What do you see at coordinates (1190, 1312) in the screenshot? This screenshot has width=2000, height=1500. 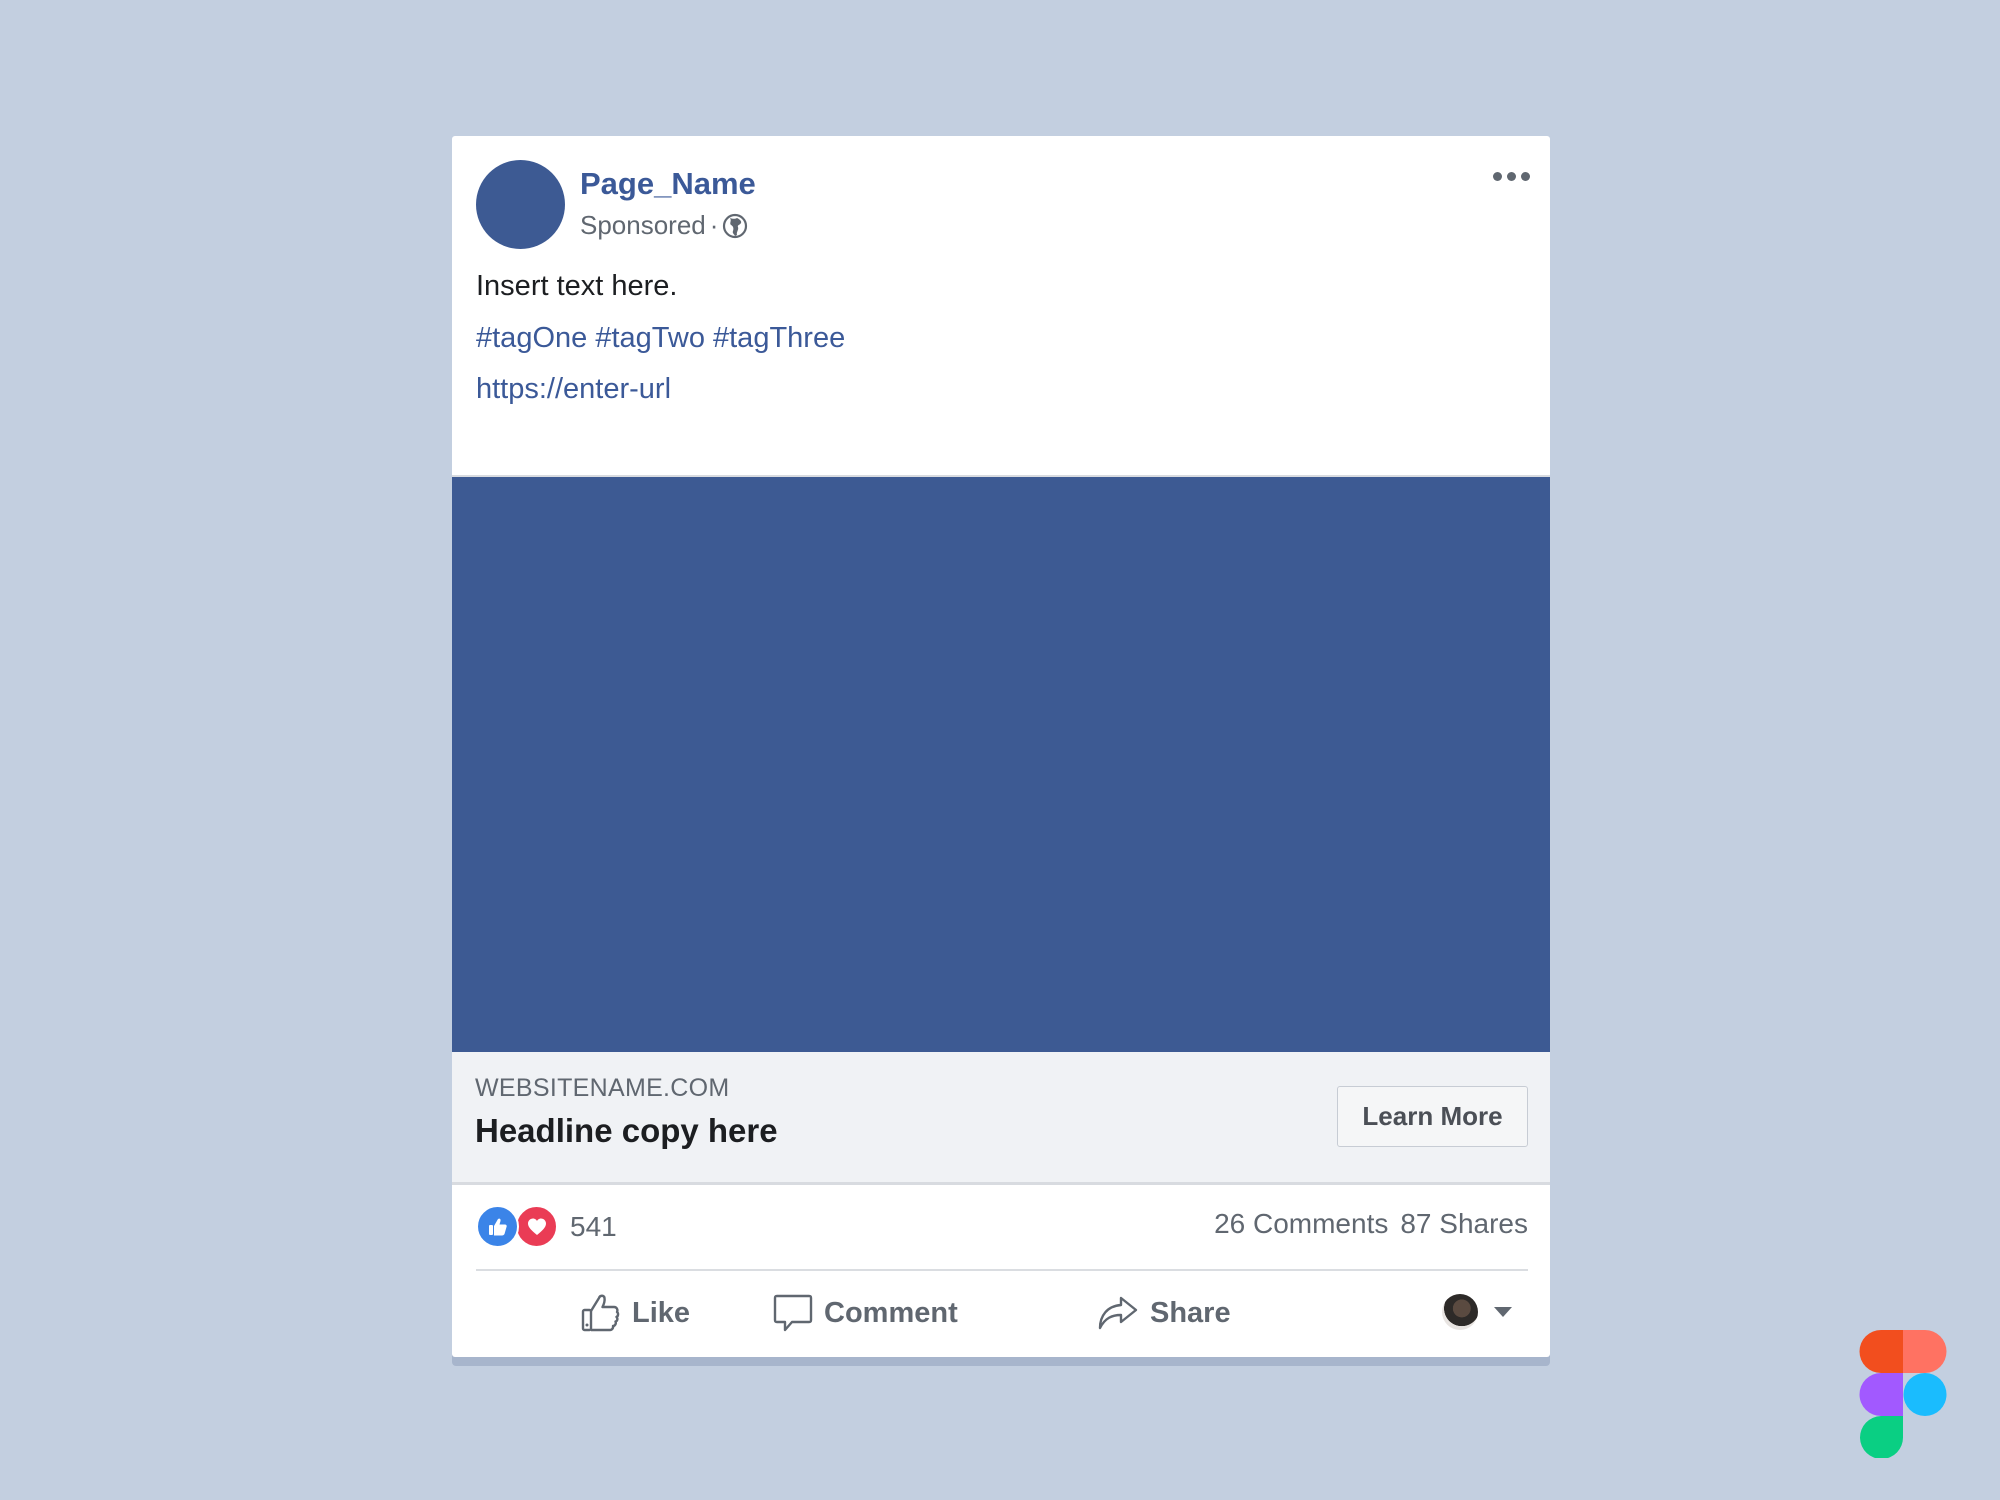 I see `share-label: Share` at bounding box center [1190, 1312].